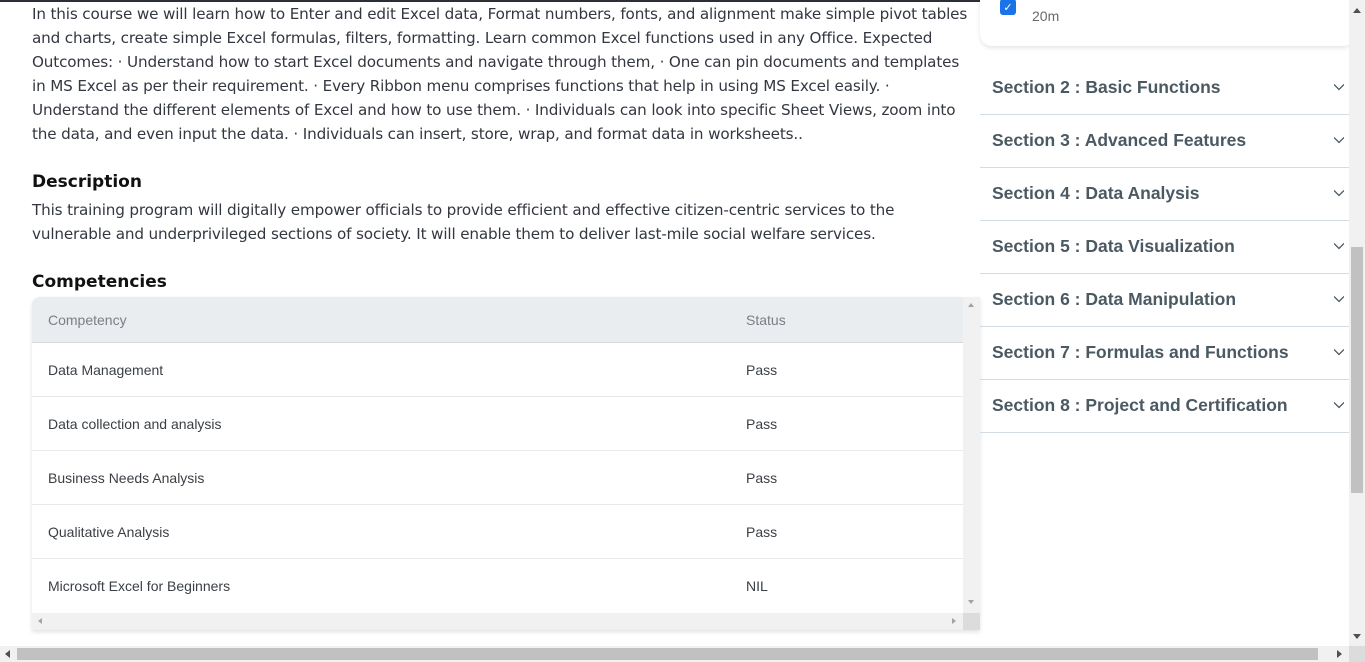 This screenshot has width=1365, height=662. I want to click on competency-cell: Microsoft Excel for Beginners, so click(139, 586).